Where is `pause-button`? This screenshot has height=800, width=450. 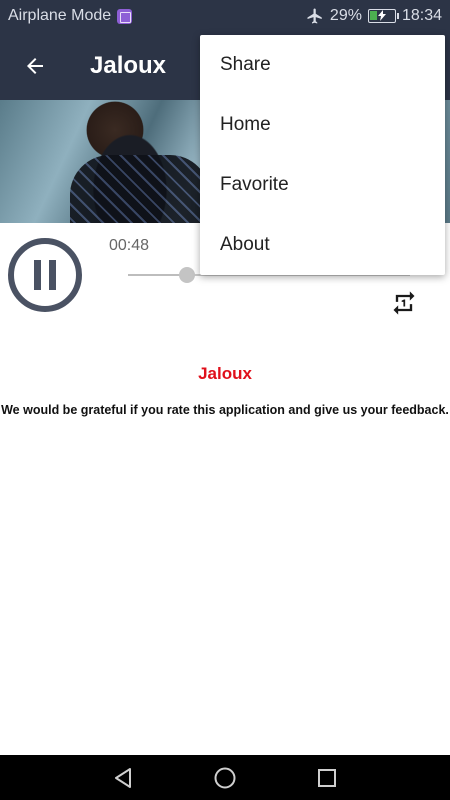
pause-button is located at coordinates (45, 275).